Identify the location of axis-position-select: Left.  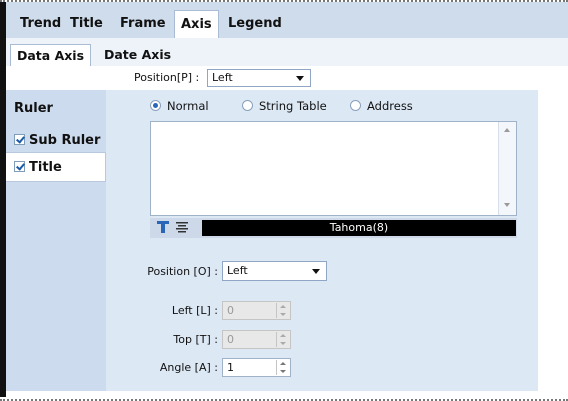
(259, 78).